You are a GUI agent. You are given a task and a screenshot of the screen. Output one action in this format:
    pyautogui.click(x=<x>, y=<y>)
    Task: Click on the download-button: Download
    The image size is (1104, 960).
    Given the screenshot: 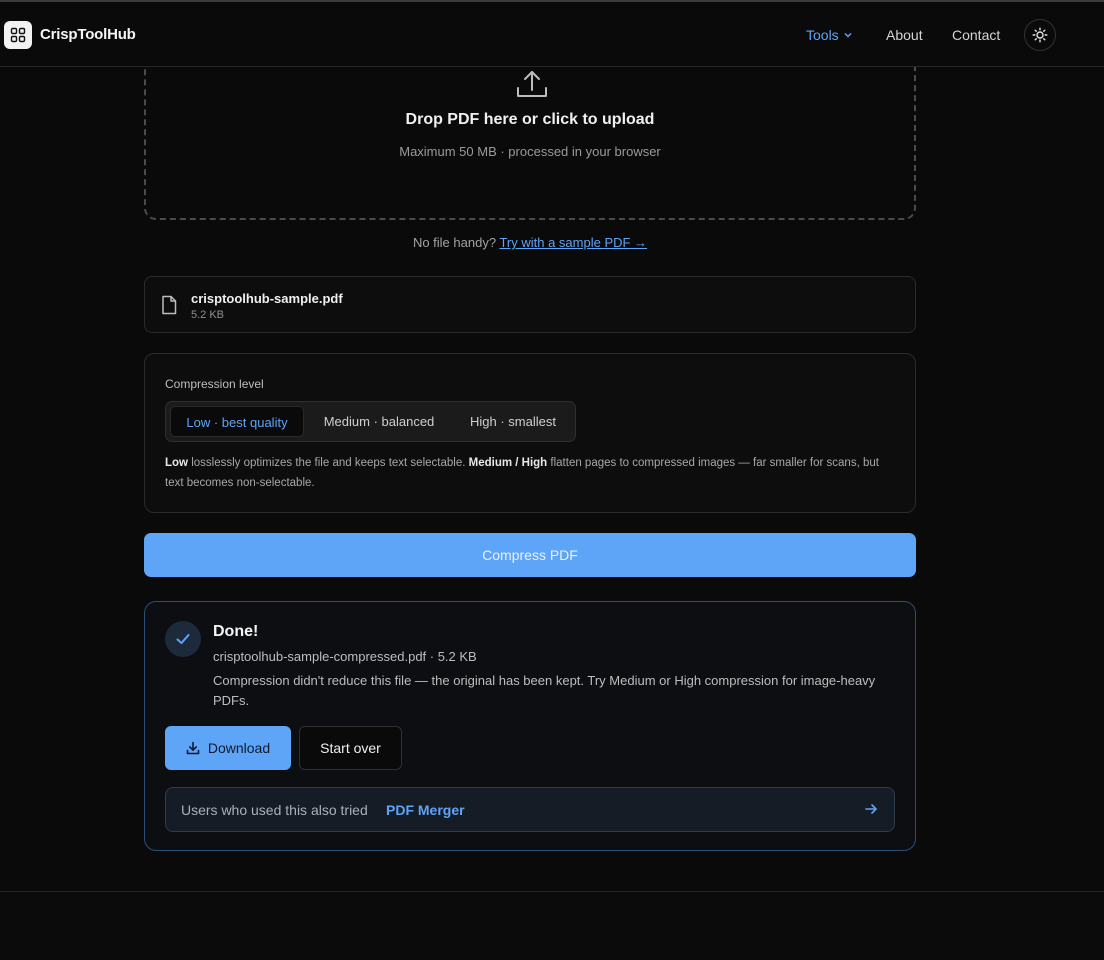 What is the action you would take?
    pyautogui.click(x=228, y=748)
    